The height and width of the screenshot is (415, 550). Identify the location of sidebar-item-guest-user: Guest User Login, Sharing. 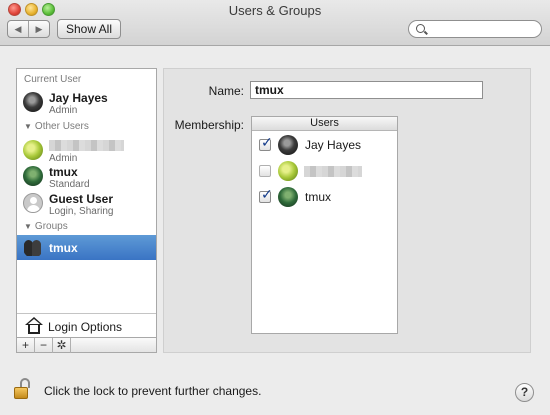
(86, 205).